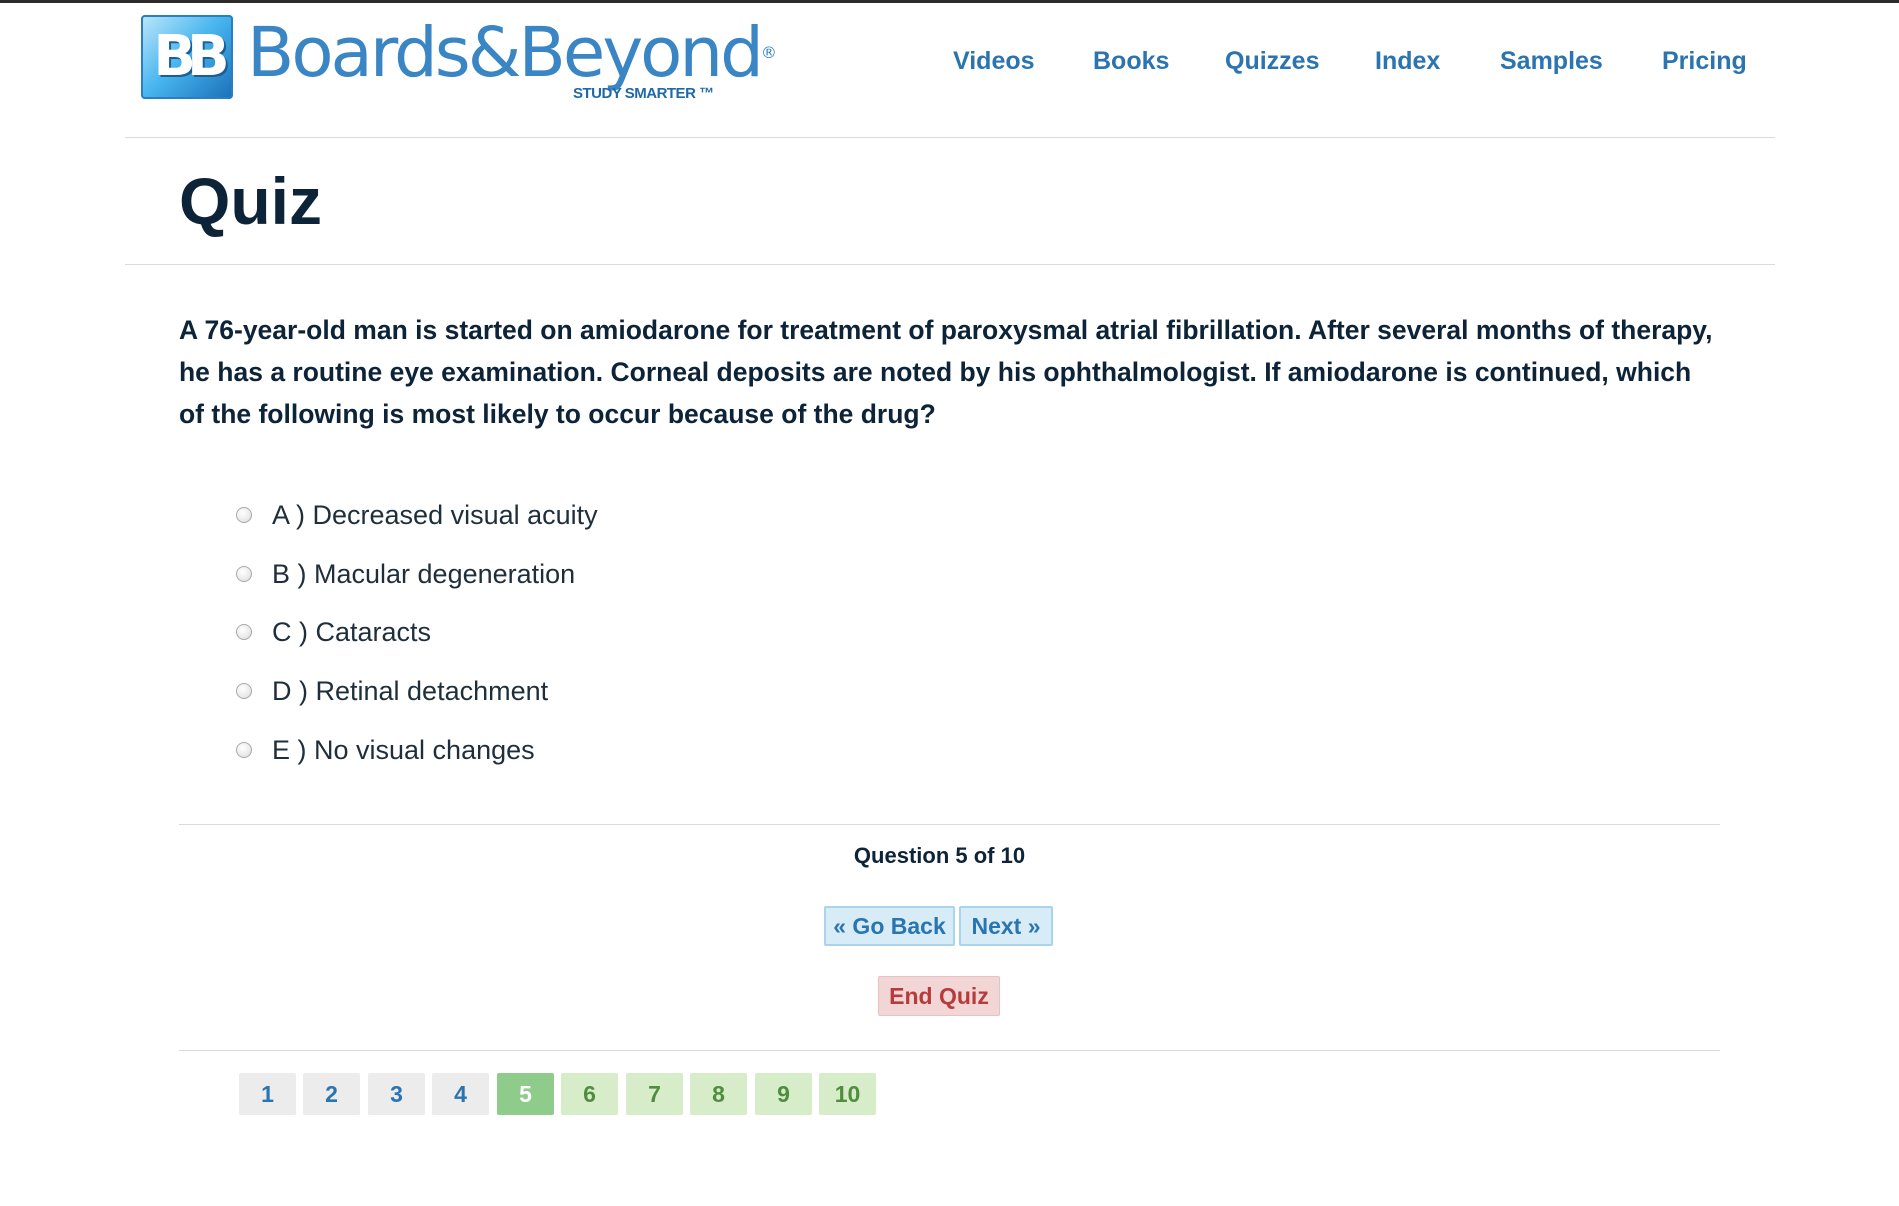 This screenshot has height=1206, width=1899. I want to click on registered-mark: ®, so click(768, 52).